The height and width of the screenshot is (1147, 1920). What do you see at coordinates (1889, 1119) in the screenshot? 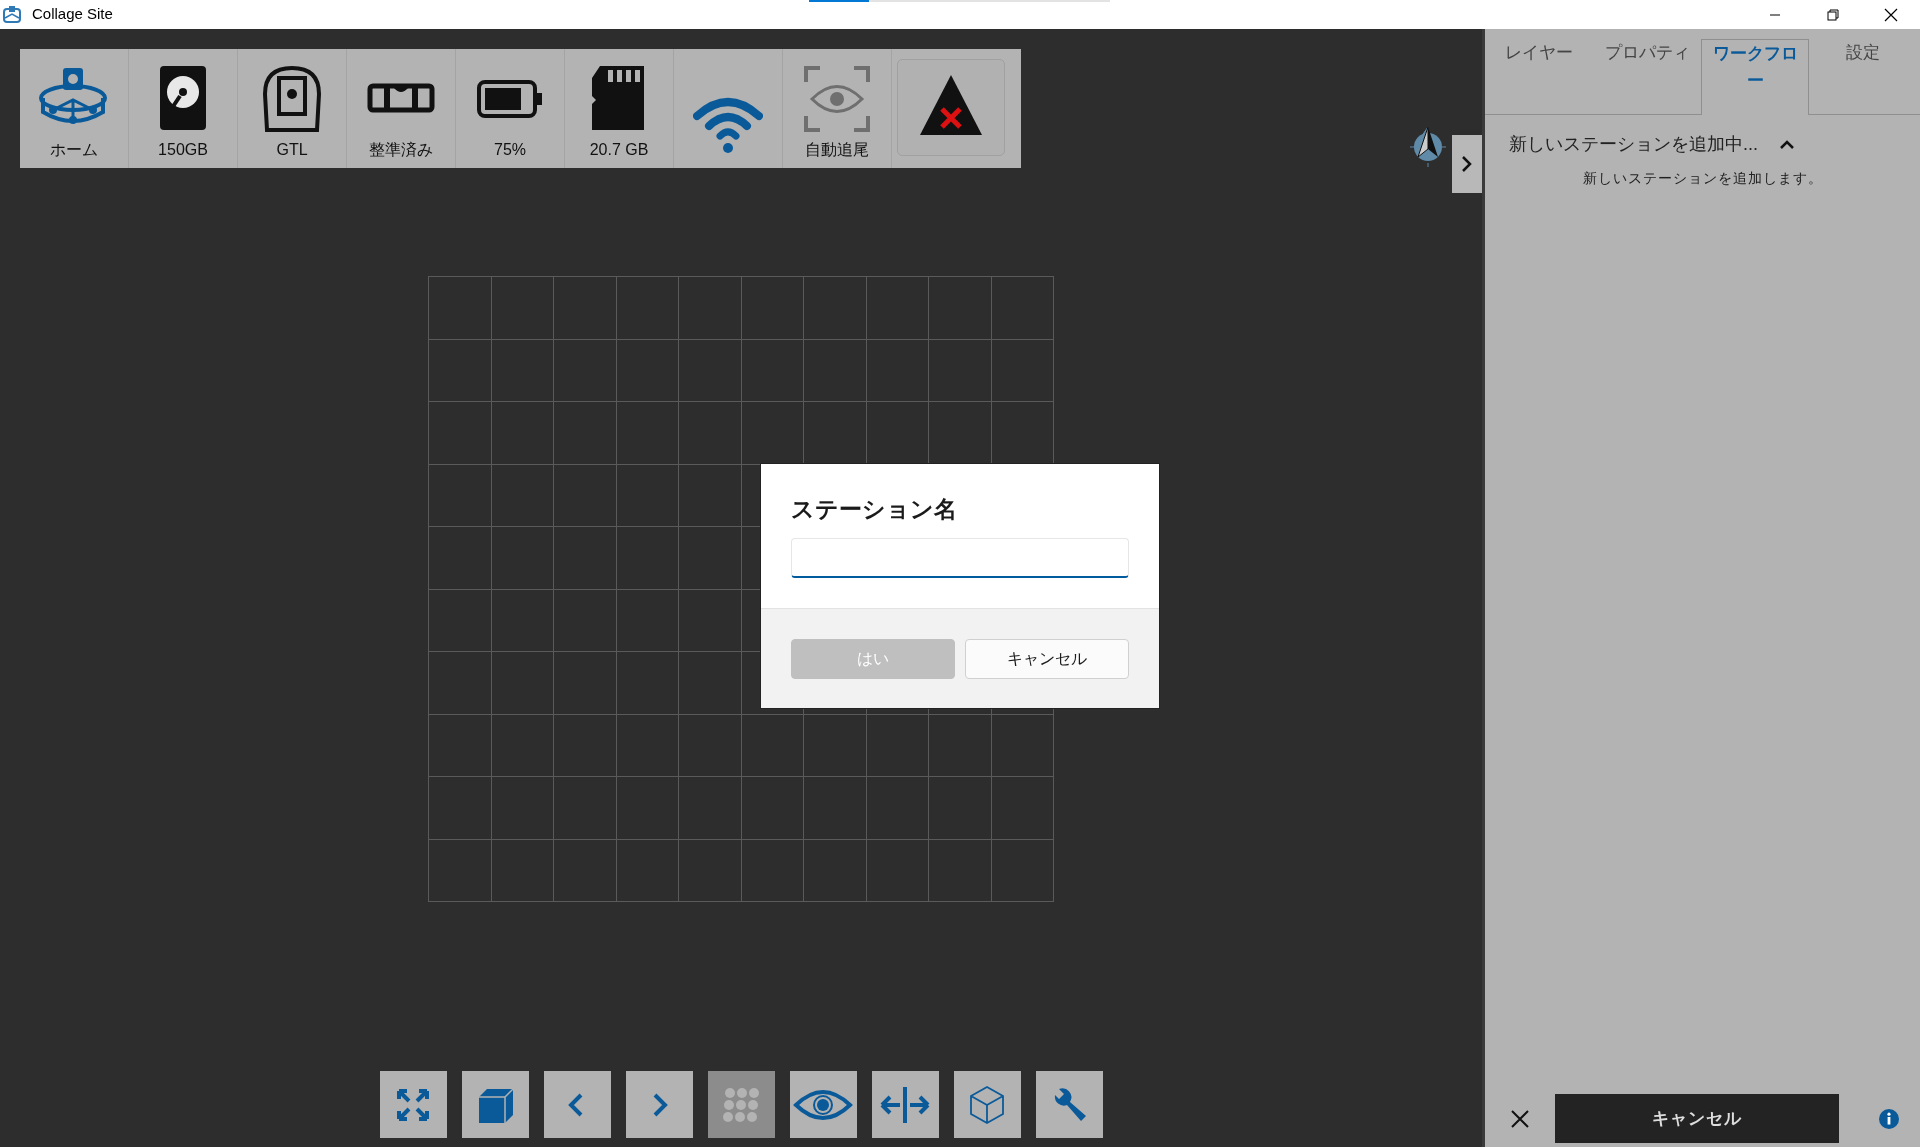
I see `info-icon` at bounding box center [1889, 1119].